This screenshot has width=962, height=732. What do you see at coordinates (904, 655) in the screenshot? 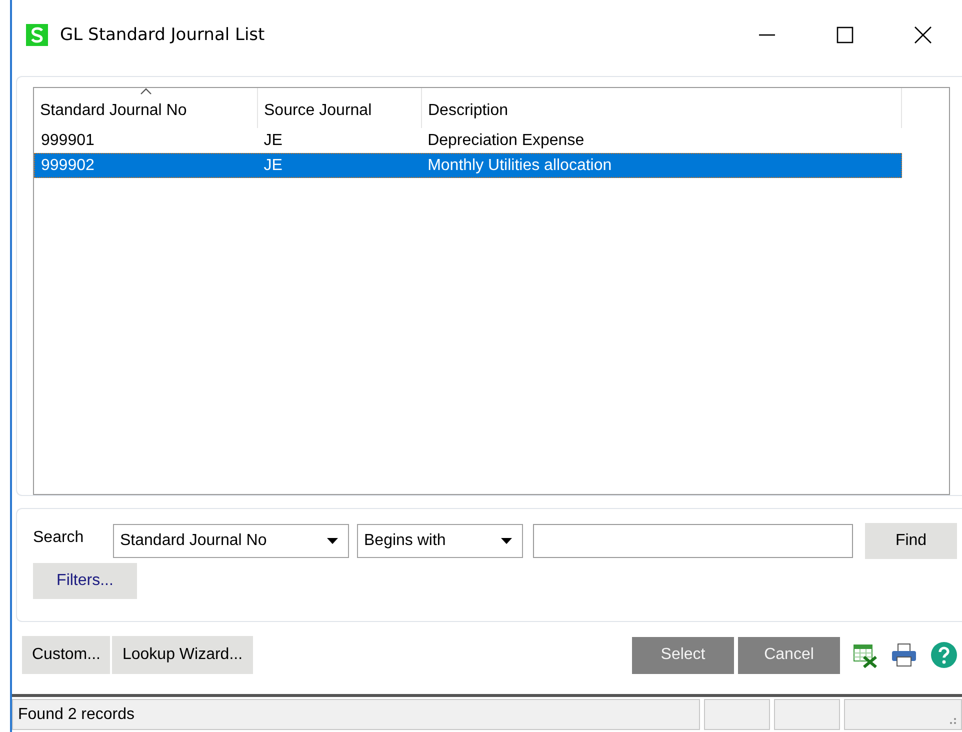
I see `print-icon` at bounding box center [904, 655].